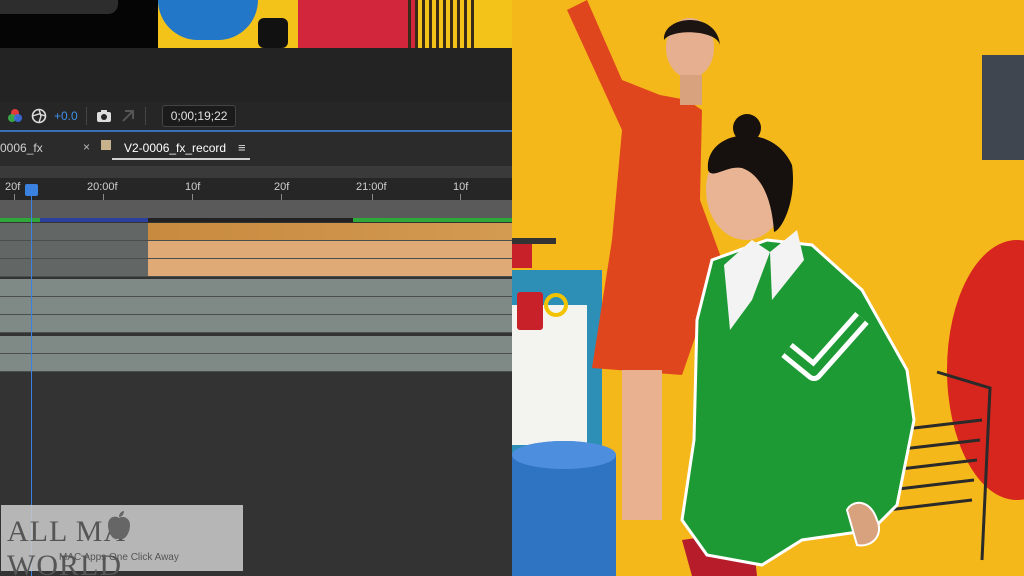 Image resolution: width=1024 pixels, height=576 pixels. I want to click on color-channels-icon, so click(15, 116).